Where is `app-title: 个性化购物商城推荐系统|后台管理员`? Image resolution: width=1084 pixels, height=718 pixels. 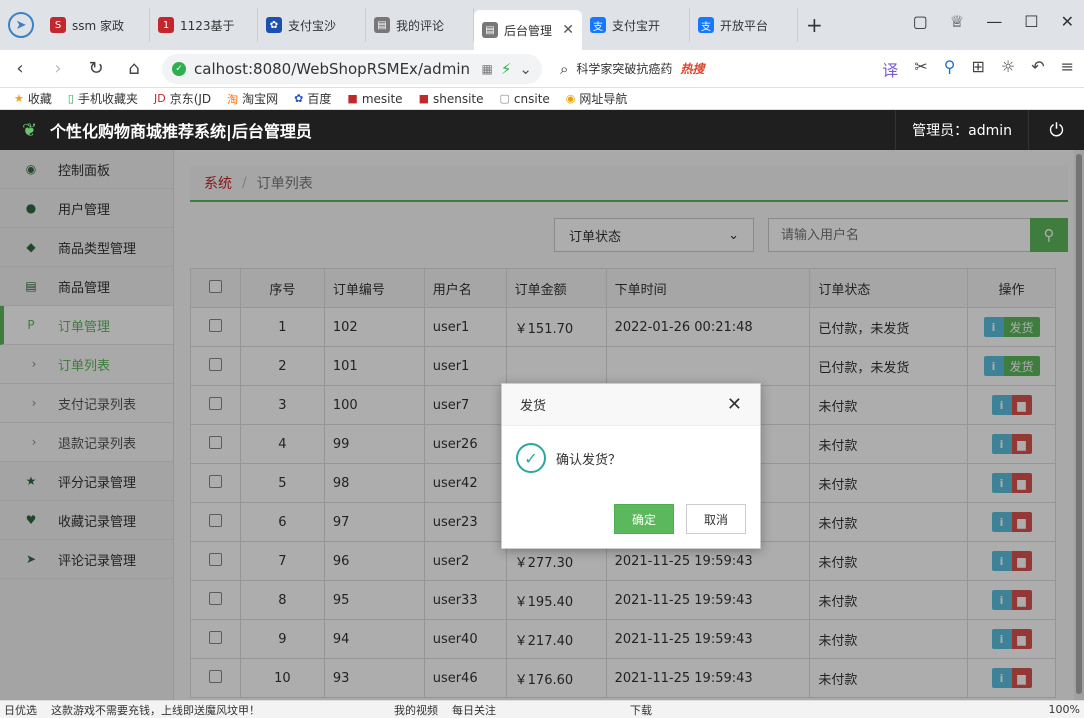 app-title: 个性化购物商城推荐系统|后台管理员 is located at coordinates (181, 130).